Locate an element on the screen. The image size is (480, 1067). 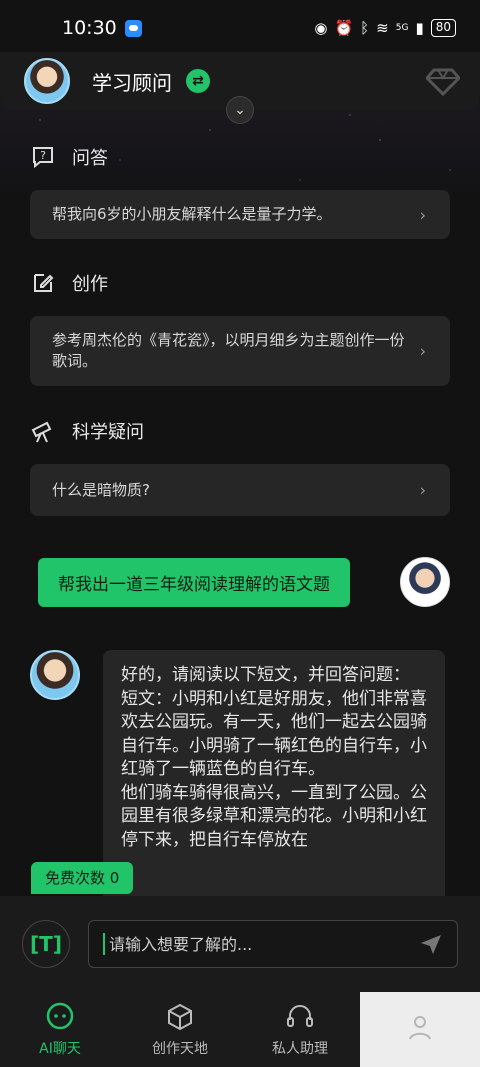
page-title: 学习顾问 is located at coordinates (132, 82).